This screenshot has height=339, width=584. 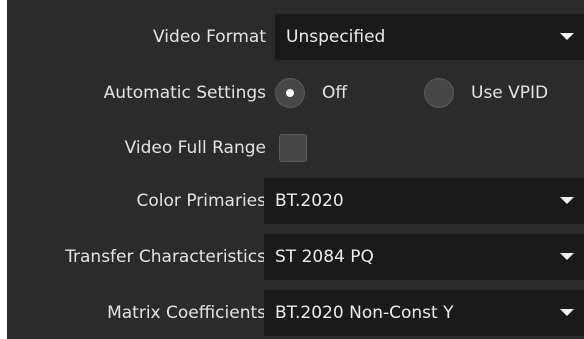 I want to click on matrix-coefficients-dropdown: BT.2020 Non-Const Y, so click(x=424, y=313).